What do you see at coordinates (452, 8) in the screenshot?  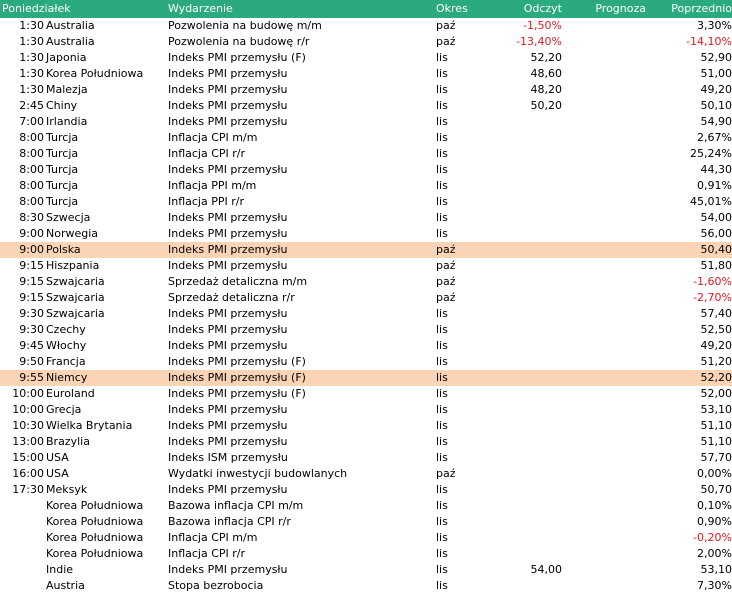 I see `header-period: Okres` at bounding box center [452, 8].